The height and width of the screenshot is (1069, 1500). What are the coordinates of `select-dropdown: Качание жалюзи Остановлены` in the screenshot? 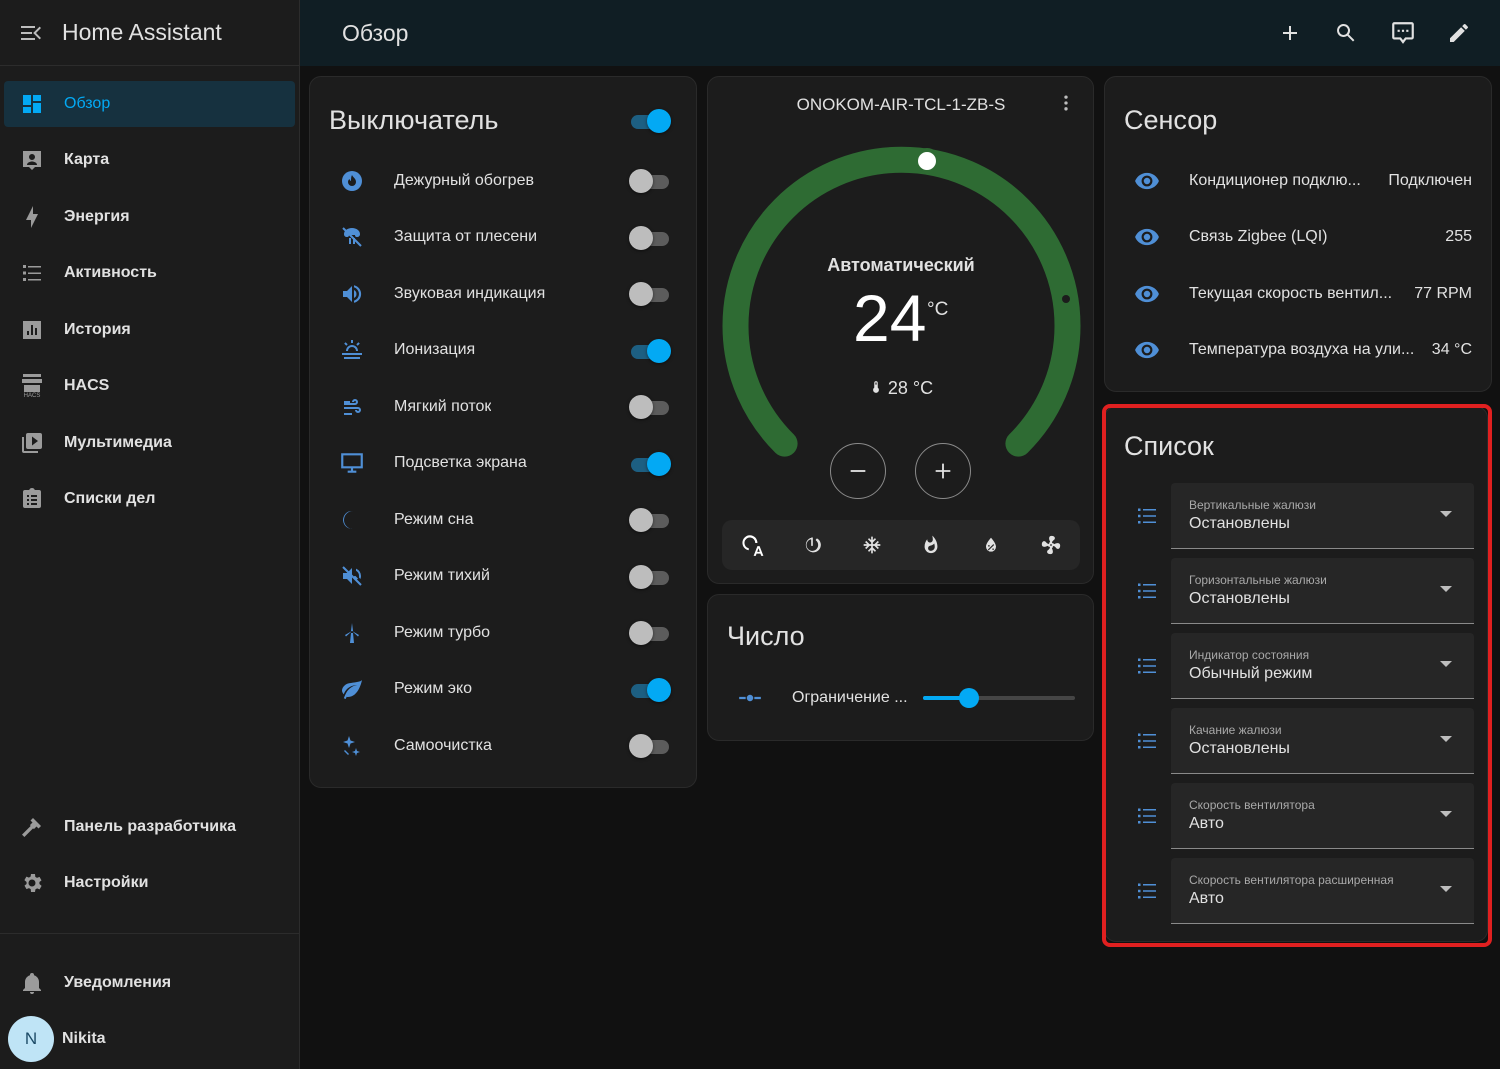 It's located at (1322, 741).